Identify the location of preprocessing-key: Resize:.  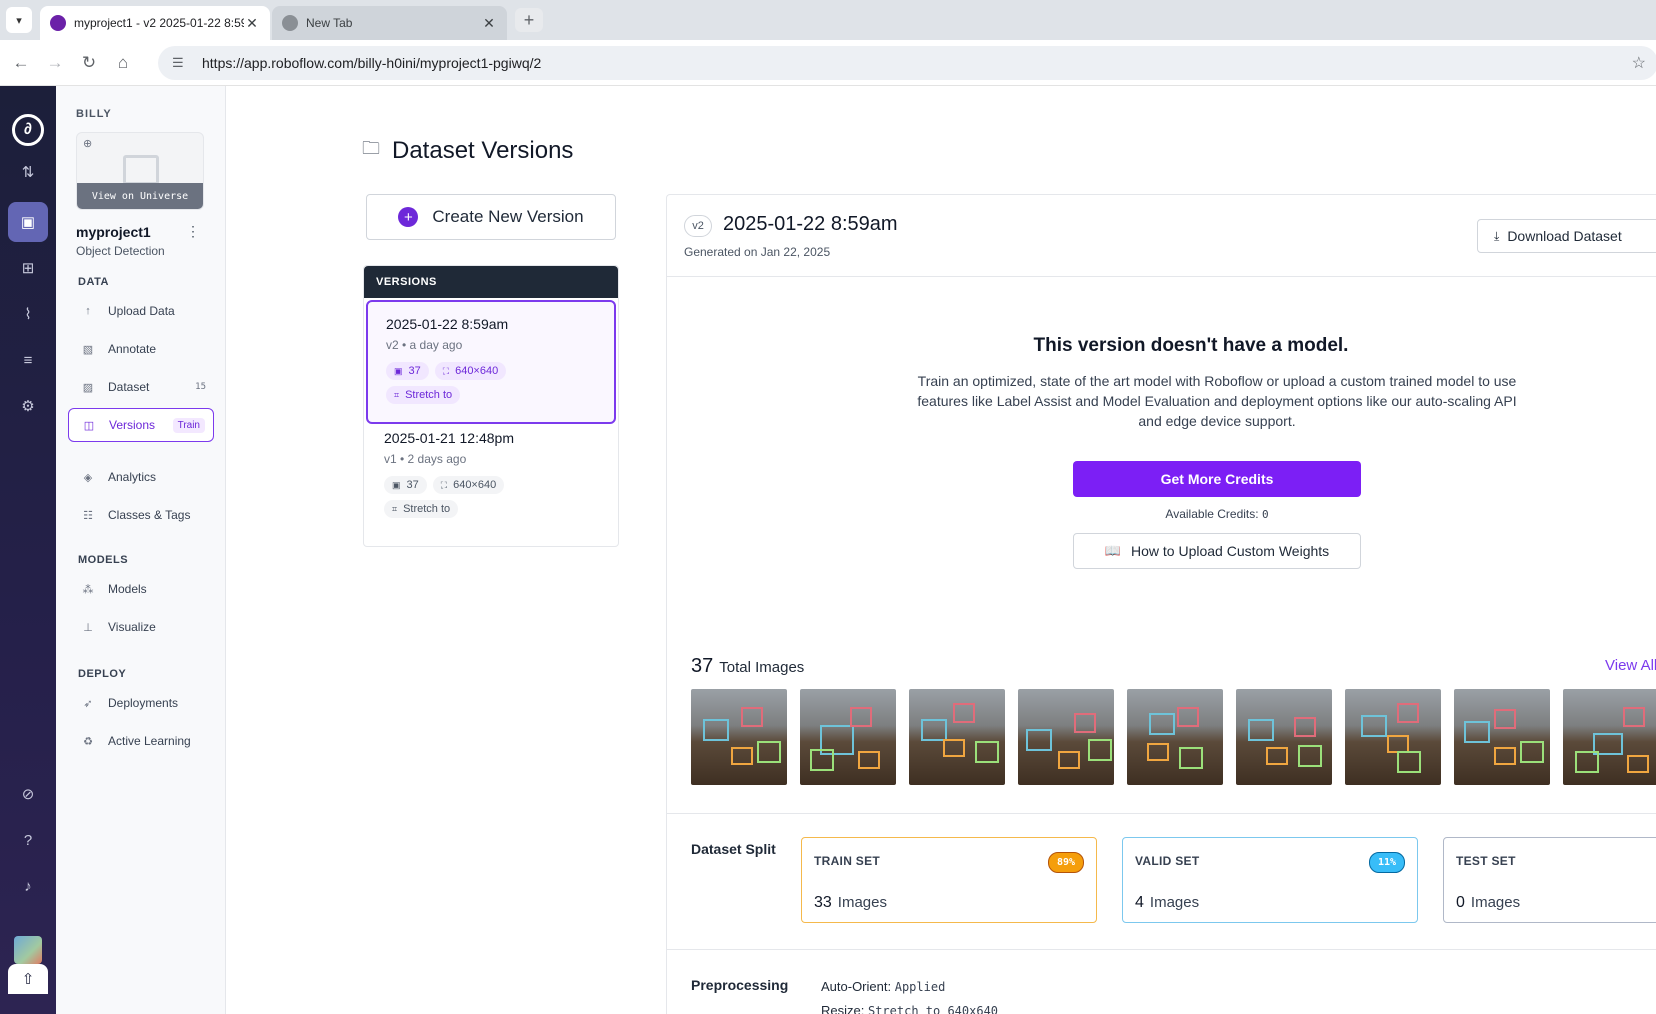
(843, 1008).